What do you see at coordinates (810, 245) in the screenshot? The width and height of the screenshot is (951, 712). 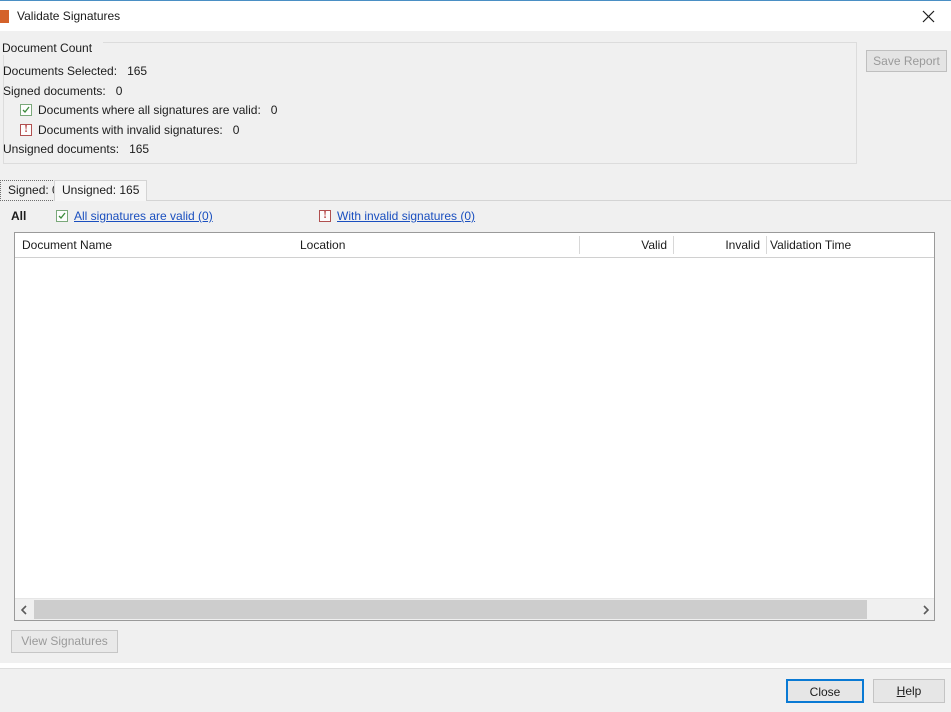 I see `column-header-validation-time: Validation Time` at bounding box center [810, 245].